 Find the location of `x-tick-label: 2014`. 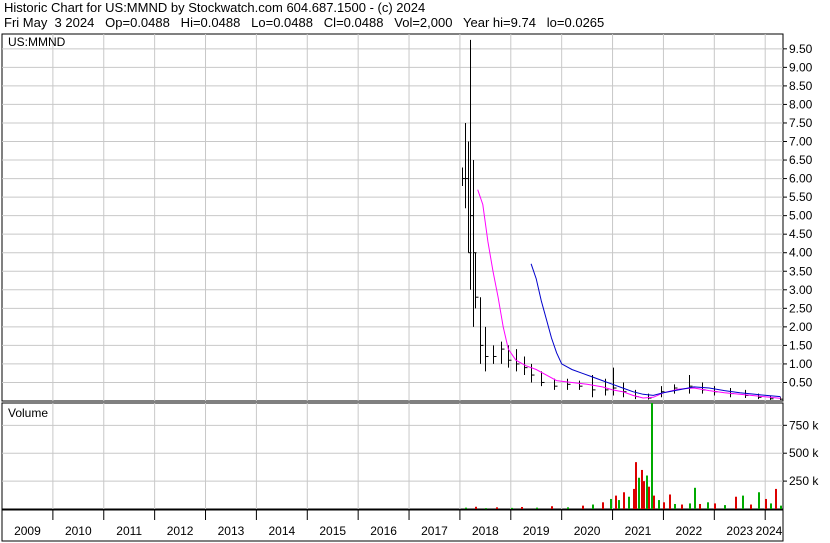

x-tick-label: 2014 is located at coordinates (281, 531).